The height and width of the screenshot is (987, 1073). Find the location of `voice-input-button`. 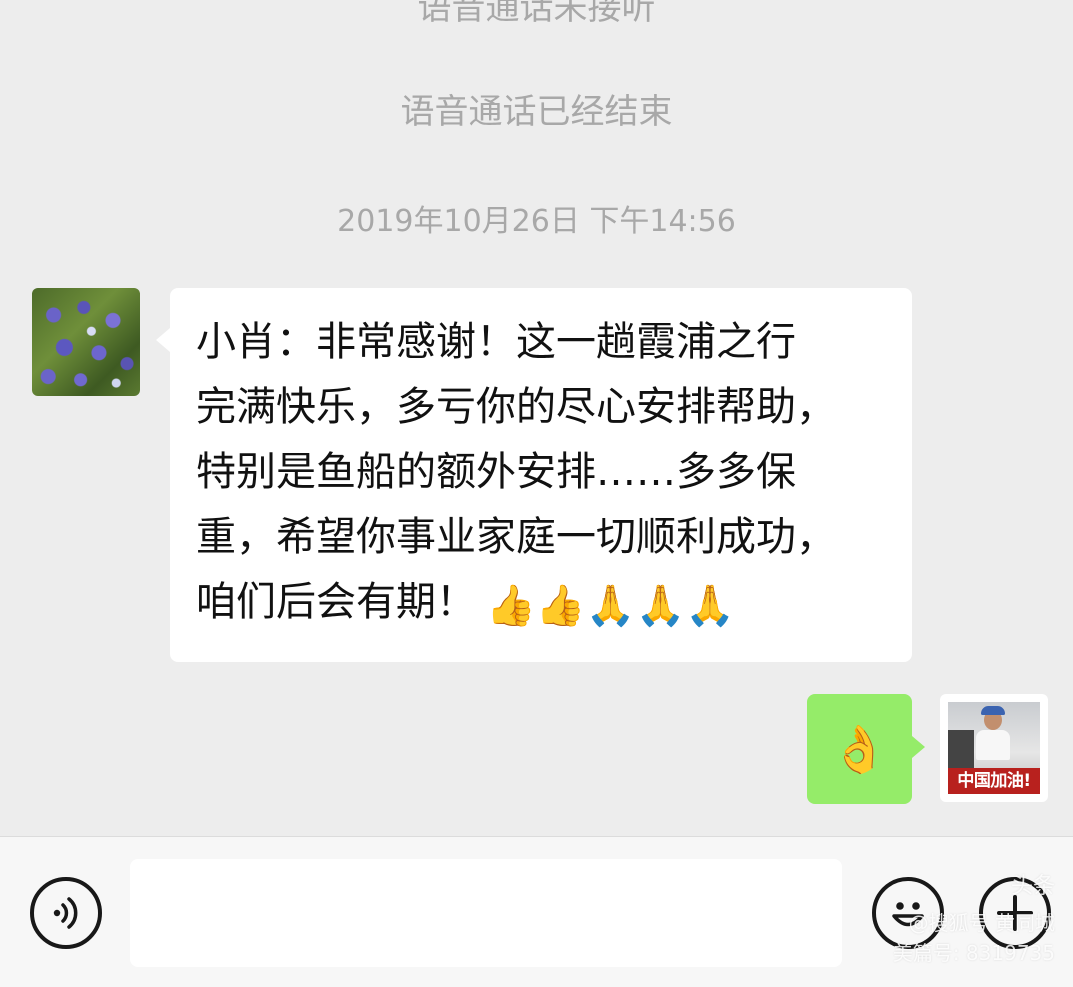

voice-input-button is located at coordinates (66, 913).